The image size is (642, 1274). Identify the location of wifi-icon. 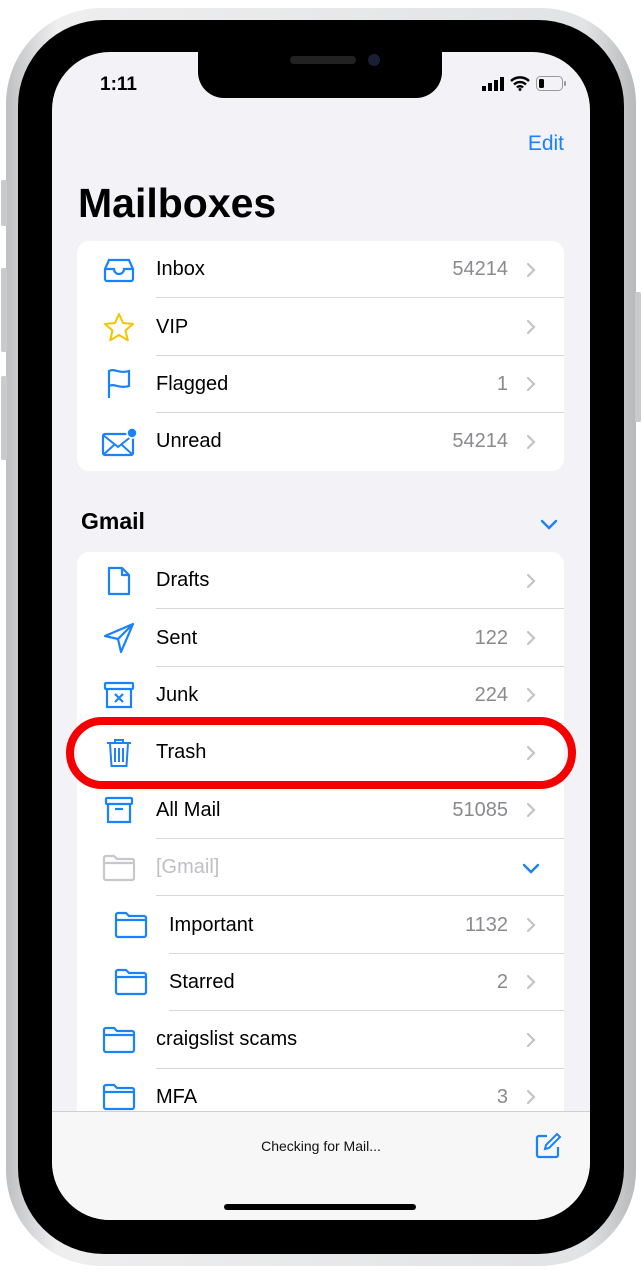
(520, 83).